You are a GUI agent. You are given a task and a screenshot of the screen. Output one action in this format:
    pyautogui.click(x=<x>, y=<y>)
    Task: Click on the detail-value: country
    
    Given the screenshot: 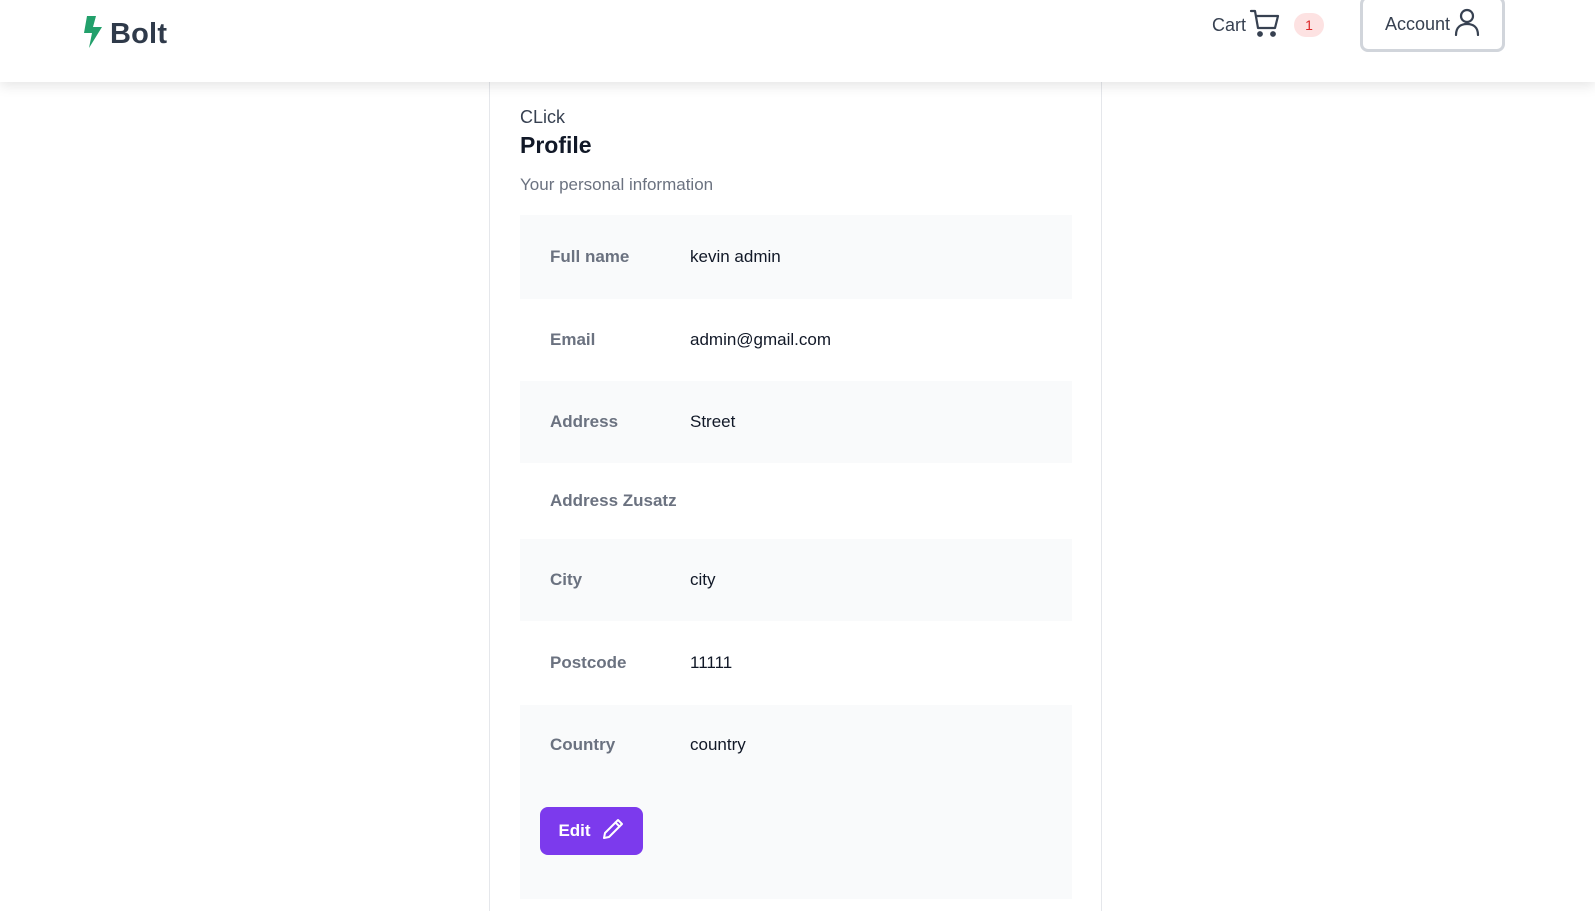 What is the action you would take?
    pyautogui.click(x=718, y=744)
    